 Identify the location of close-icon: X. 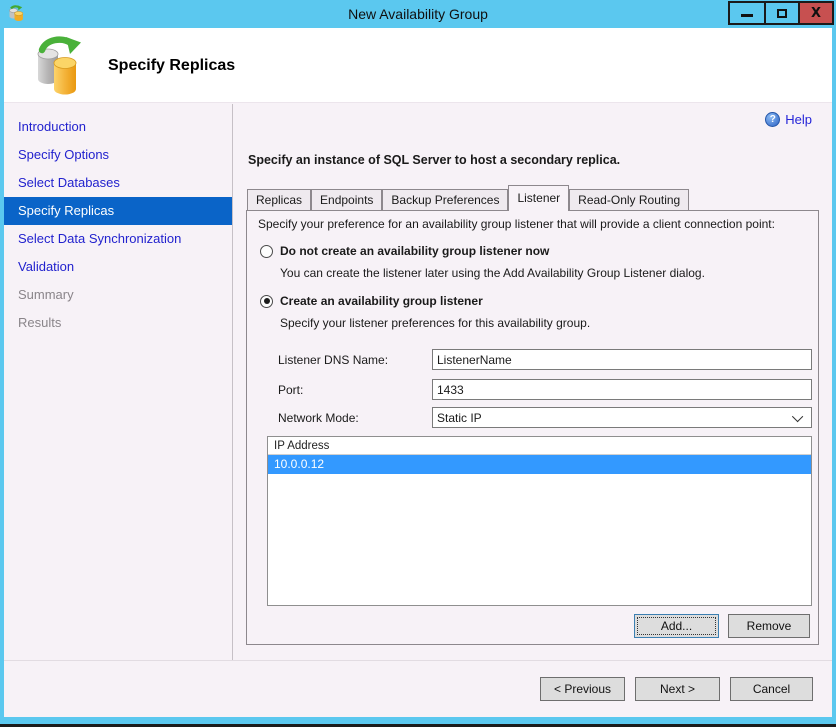
(816, 13).